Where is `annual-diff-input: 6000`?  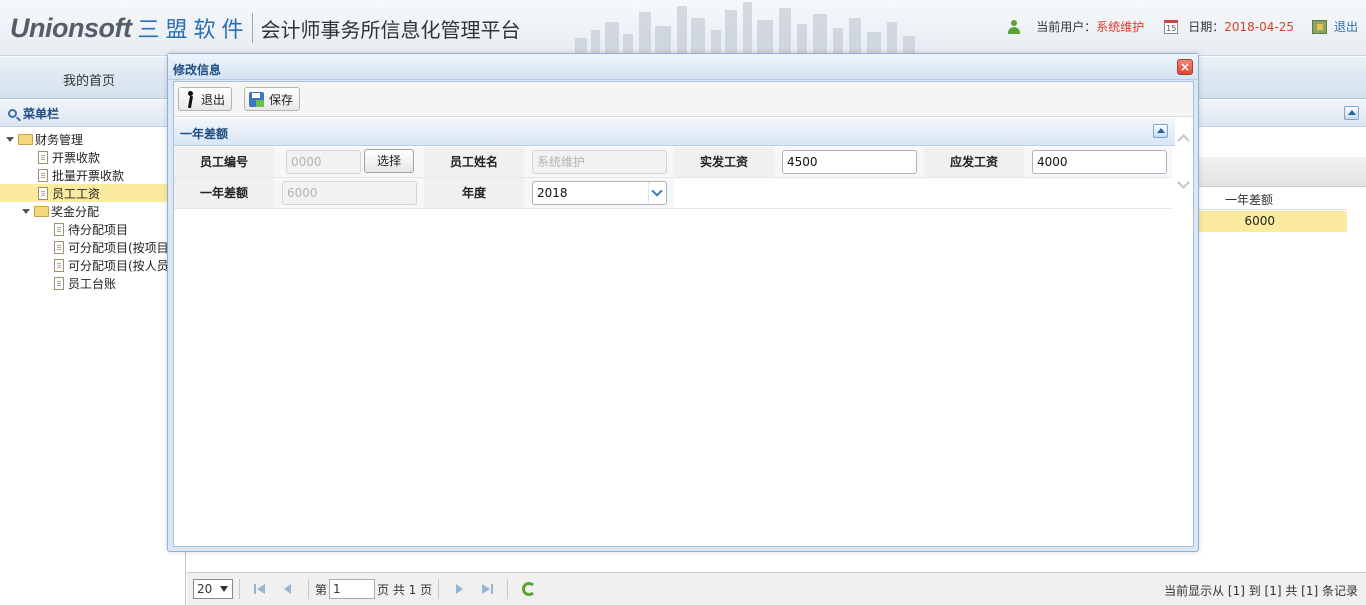
annual-diff-input: 6000 is located at coordinates (349, 193).